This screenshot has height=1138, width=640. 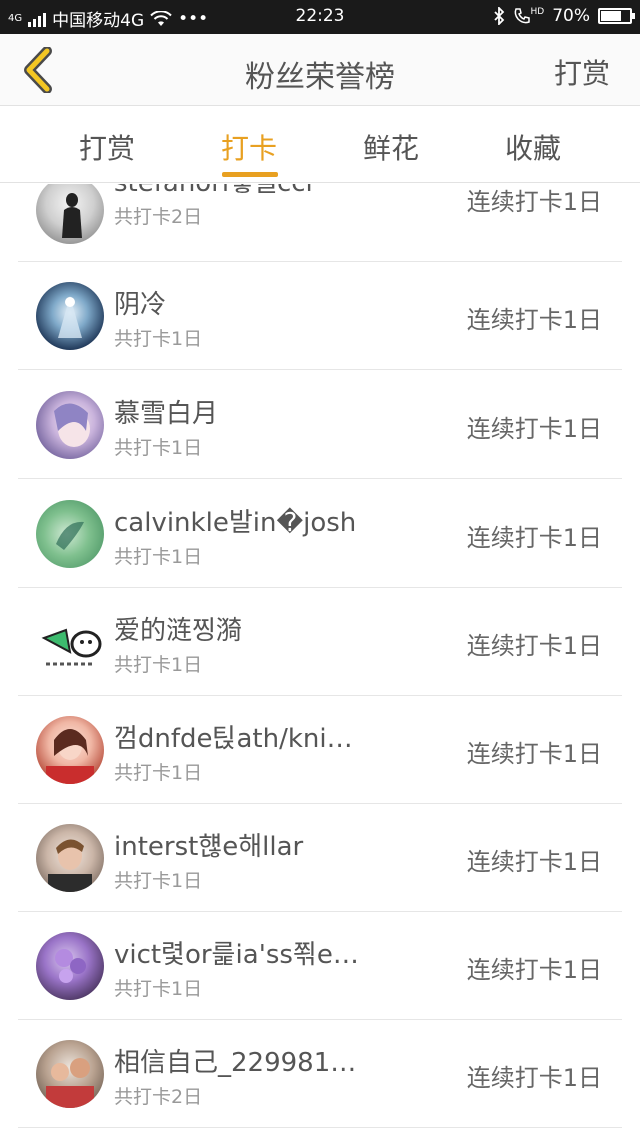 I want to click on user-name: calvinkle발in�josh, so click(x=235, y=523).